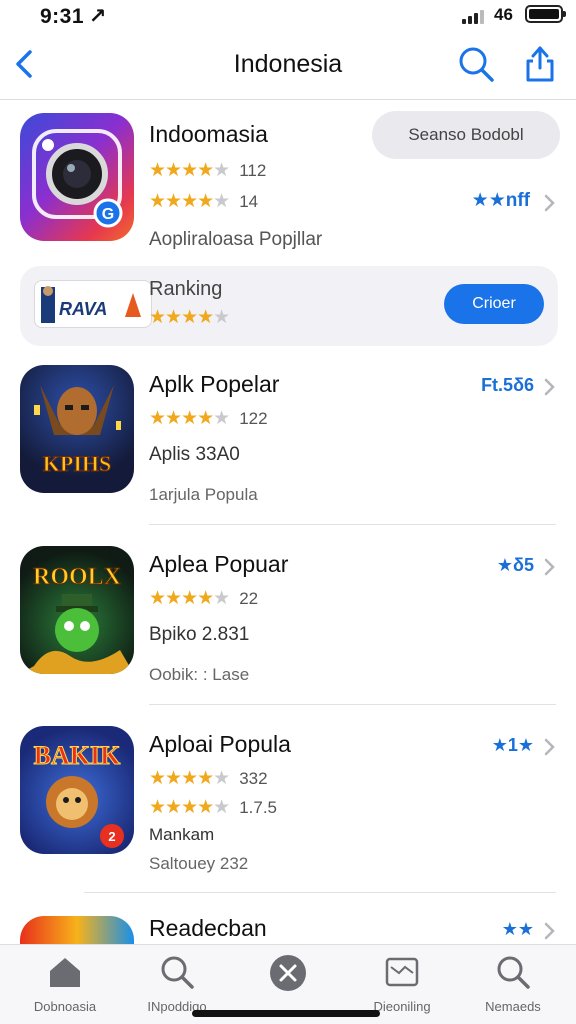  I want to click on icon-lettering: KPIHS, so click(77, 463).